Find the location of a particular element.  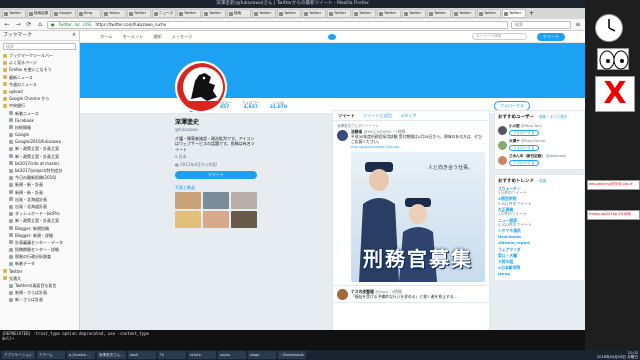

nav-home: ホーム is located at coordinates (106, 37).